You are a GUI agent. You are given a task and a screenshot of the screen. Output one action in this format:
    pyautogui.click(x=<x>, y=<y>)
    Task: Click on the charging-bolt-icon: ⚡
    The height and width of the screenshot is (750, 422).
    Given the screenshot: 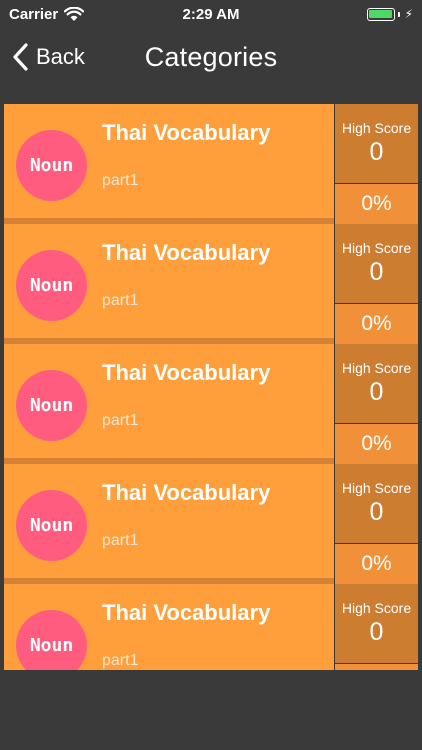 What is the action you would take?
    pyautogui.click(x=408, y=14)
    